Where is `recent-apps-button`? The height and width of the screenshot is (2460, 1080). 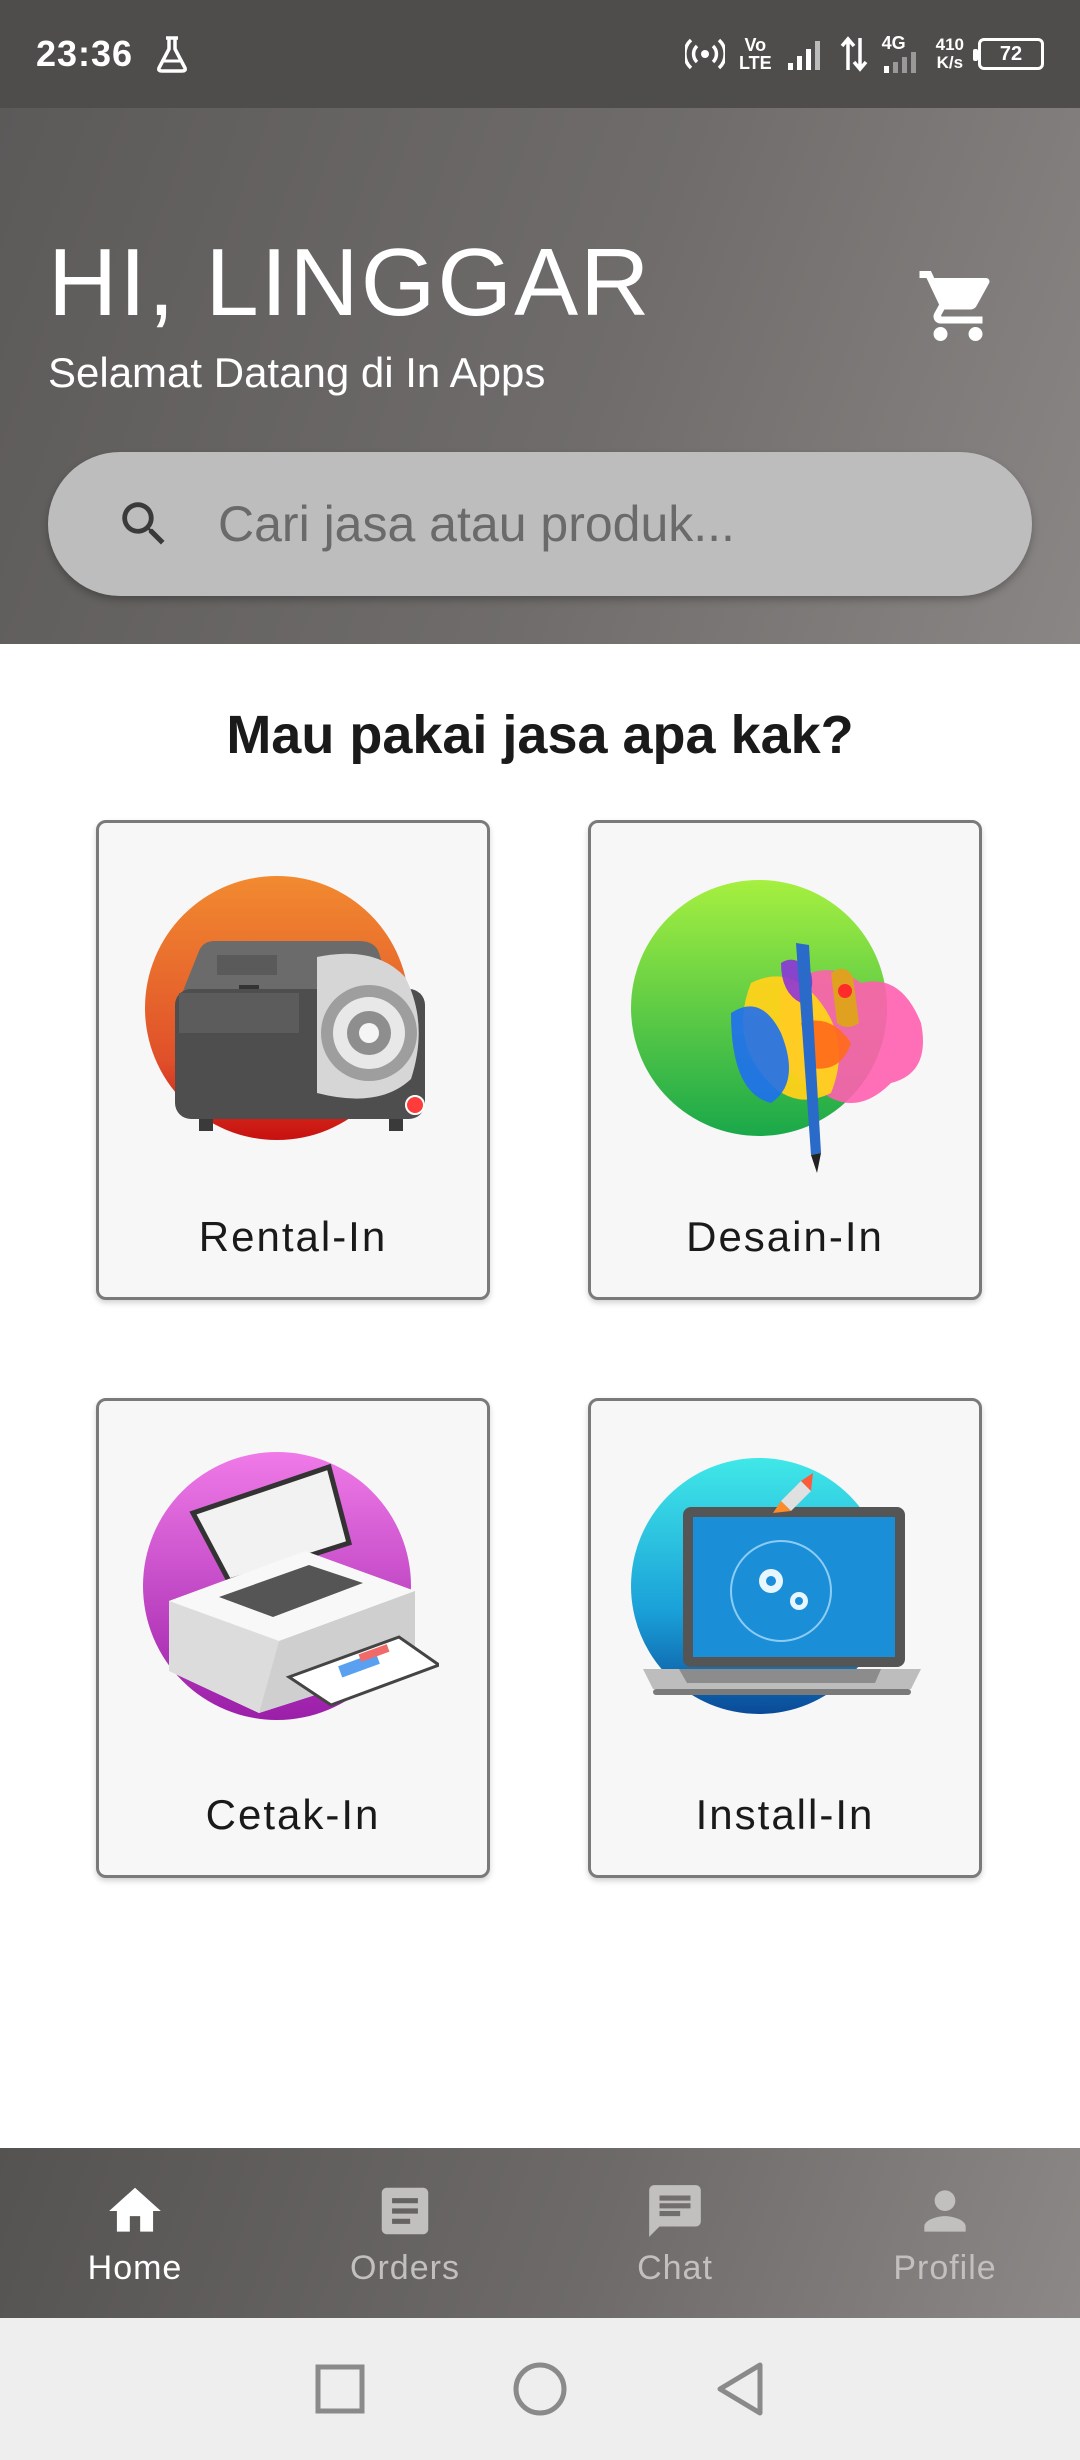
recent-apps-button is located at coordinates (340, 2389).